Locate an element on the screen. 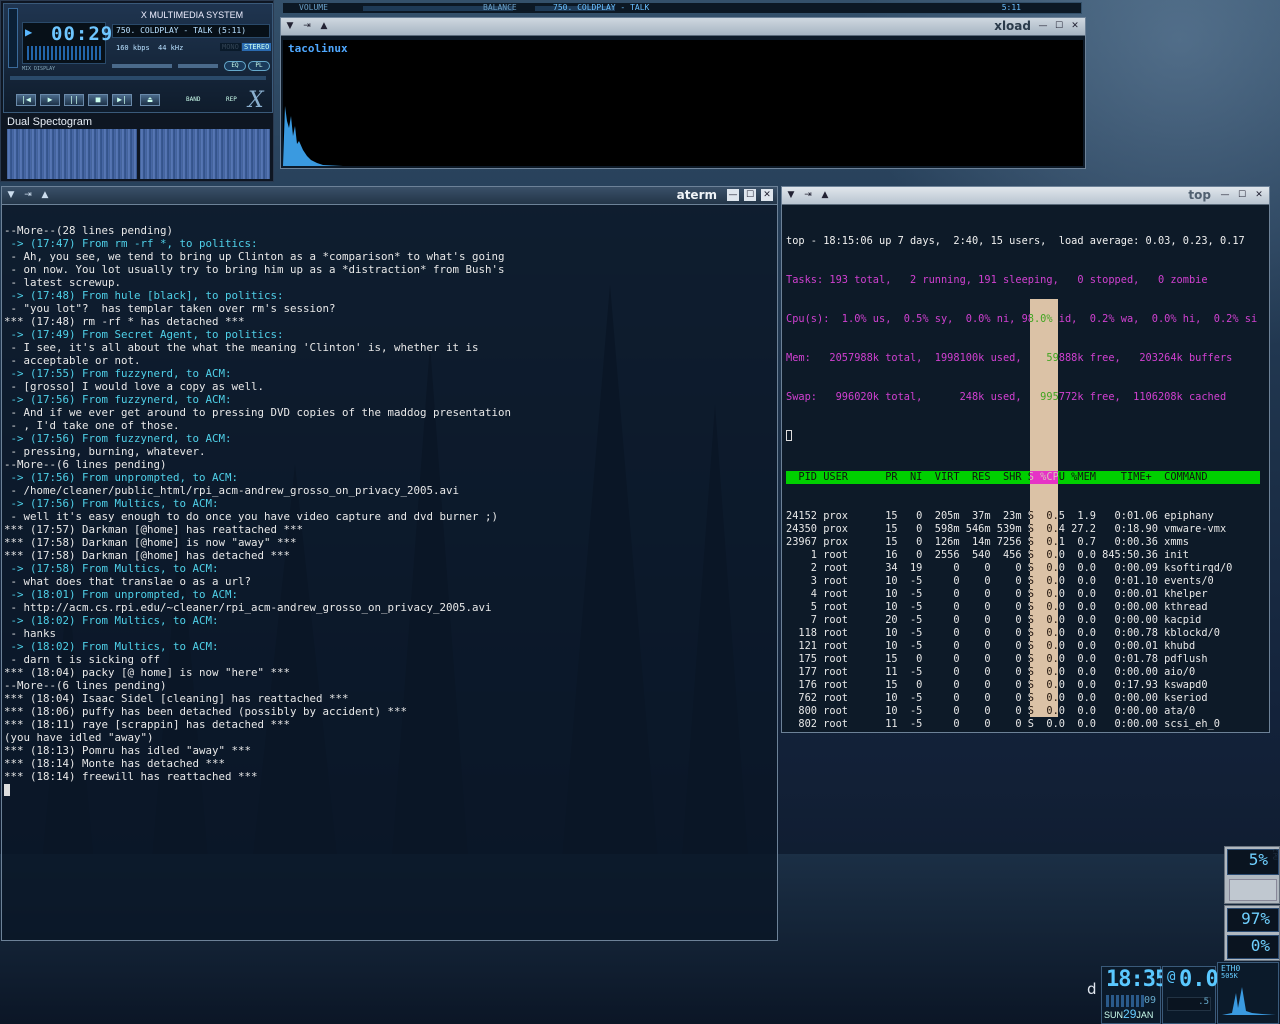  terminal-line: *** (18:14) Monte has detached *** is located at coordinates (115, 763).